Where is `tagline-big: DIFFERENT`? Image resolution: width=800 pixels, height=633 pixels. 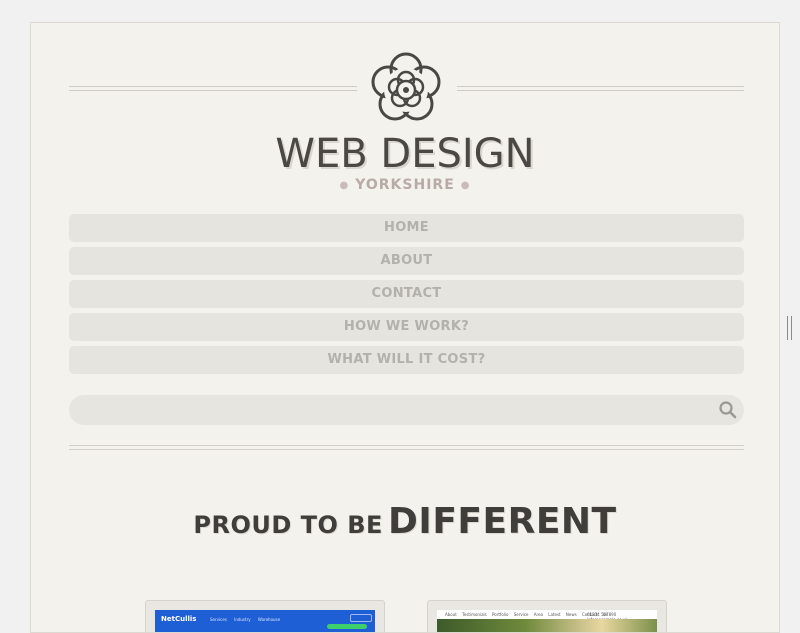 tagline-big: DIFFERENT is located at coordinates (502, 521).